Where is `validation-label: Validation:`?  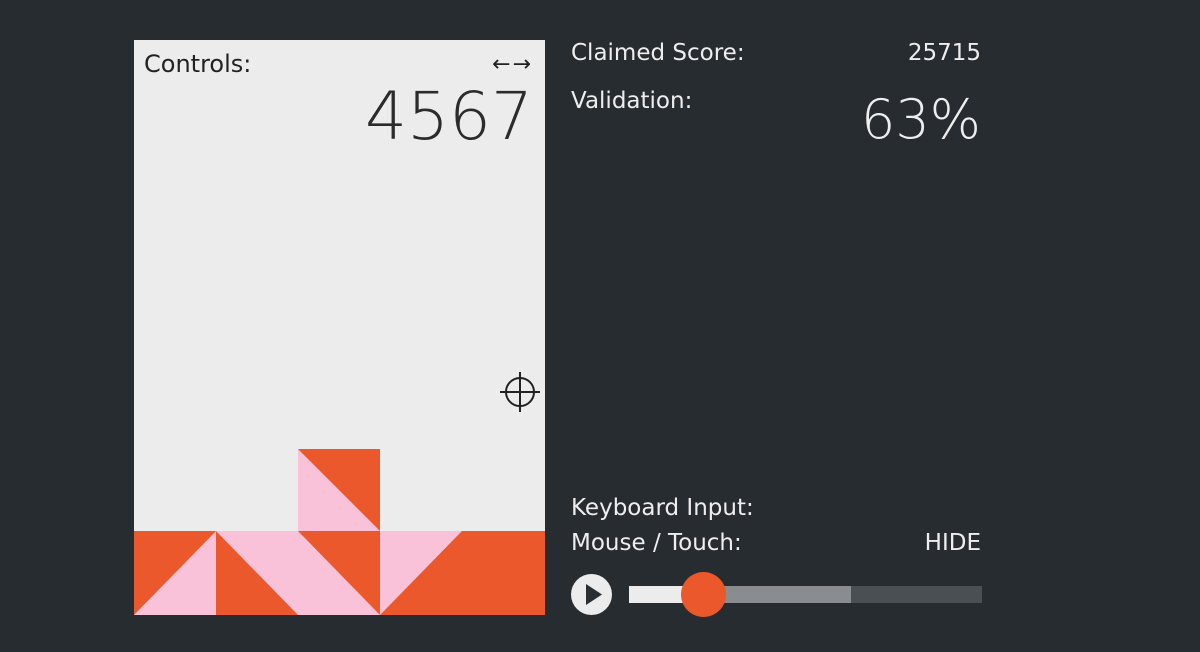 validation-label: Validation: is located at coordinates (632, 101).